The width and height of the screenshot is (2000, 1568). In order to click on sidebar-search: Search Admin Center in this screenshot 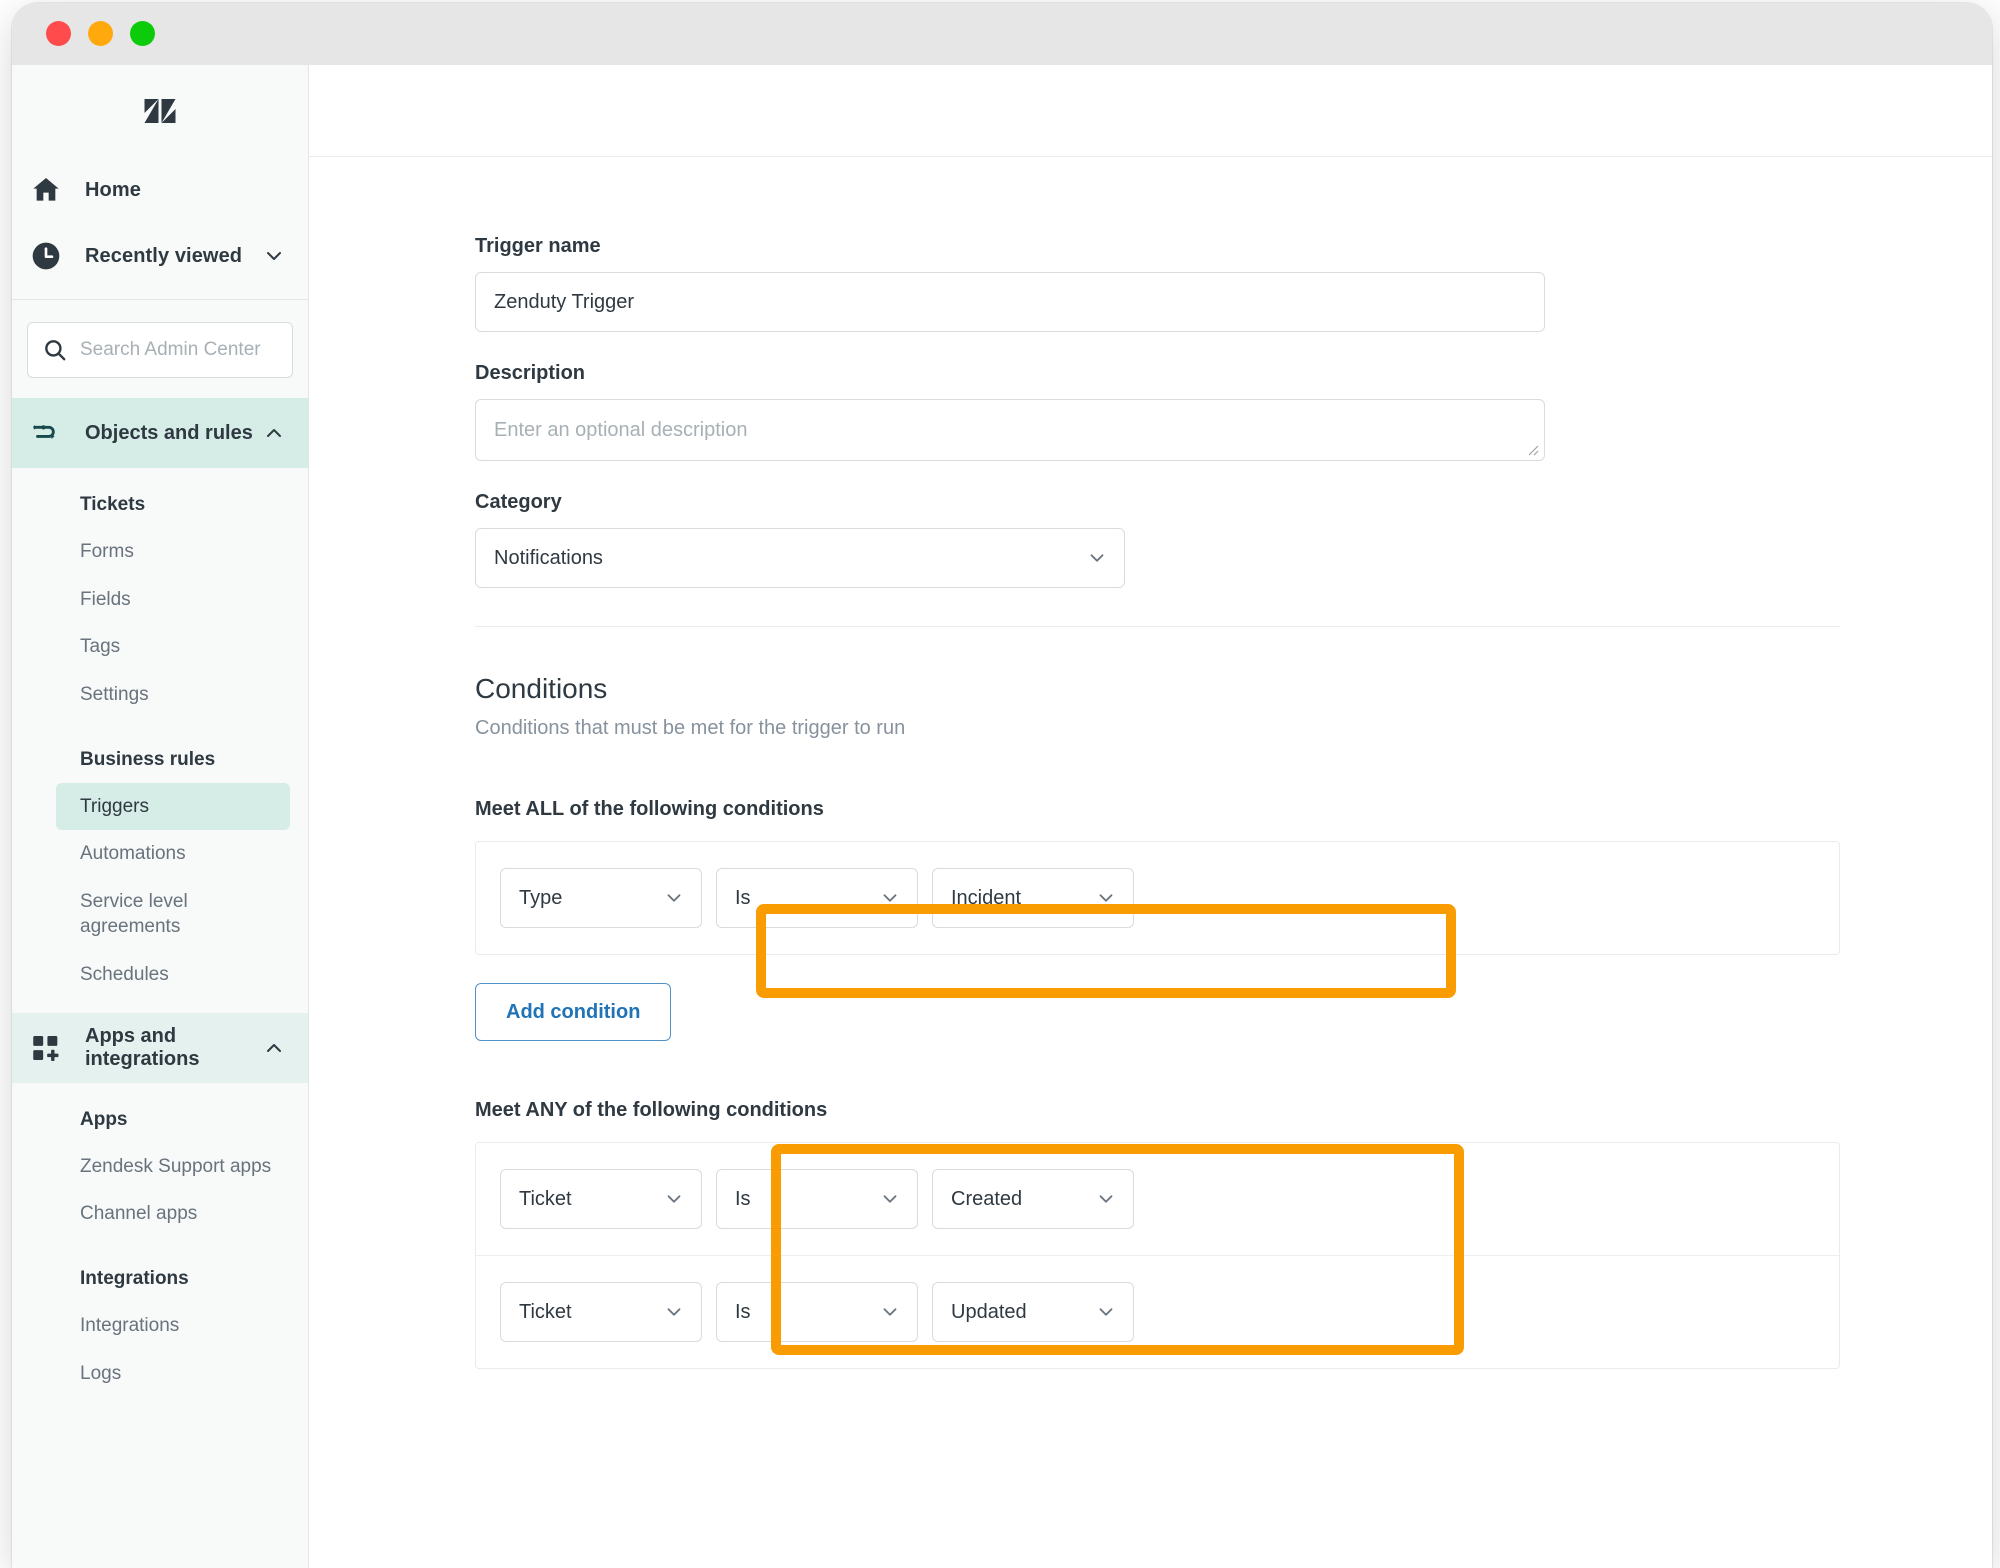, I will do `click(160, 349)`.